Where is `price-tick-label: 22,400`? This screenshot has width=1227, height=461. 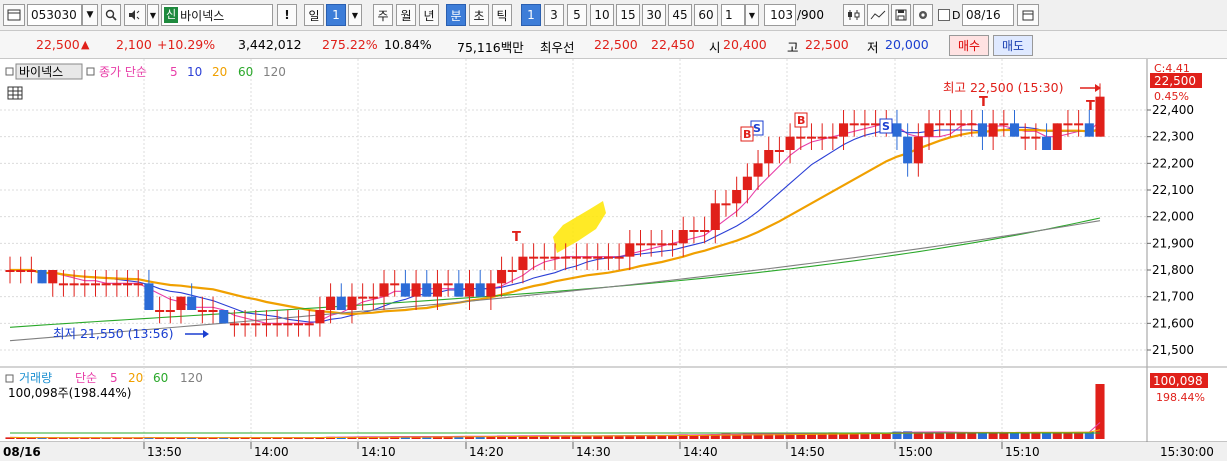
price-tick-label: 22,400 is located at coordinates (1173, 110).